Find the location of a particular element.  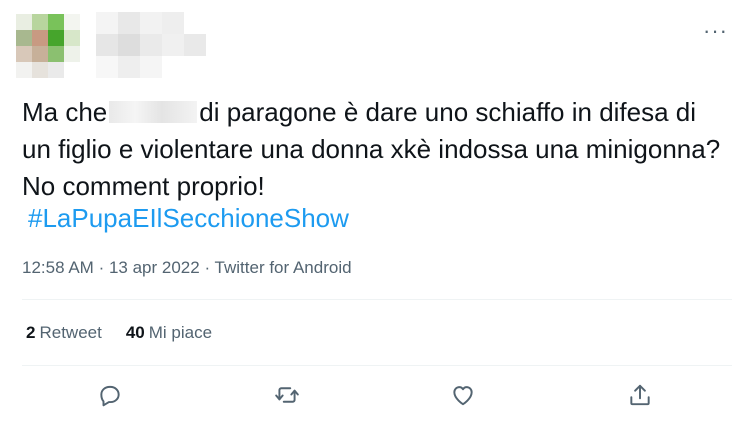

reply-button is located at coordinates (110, 395).